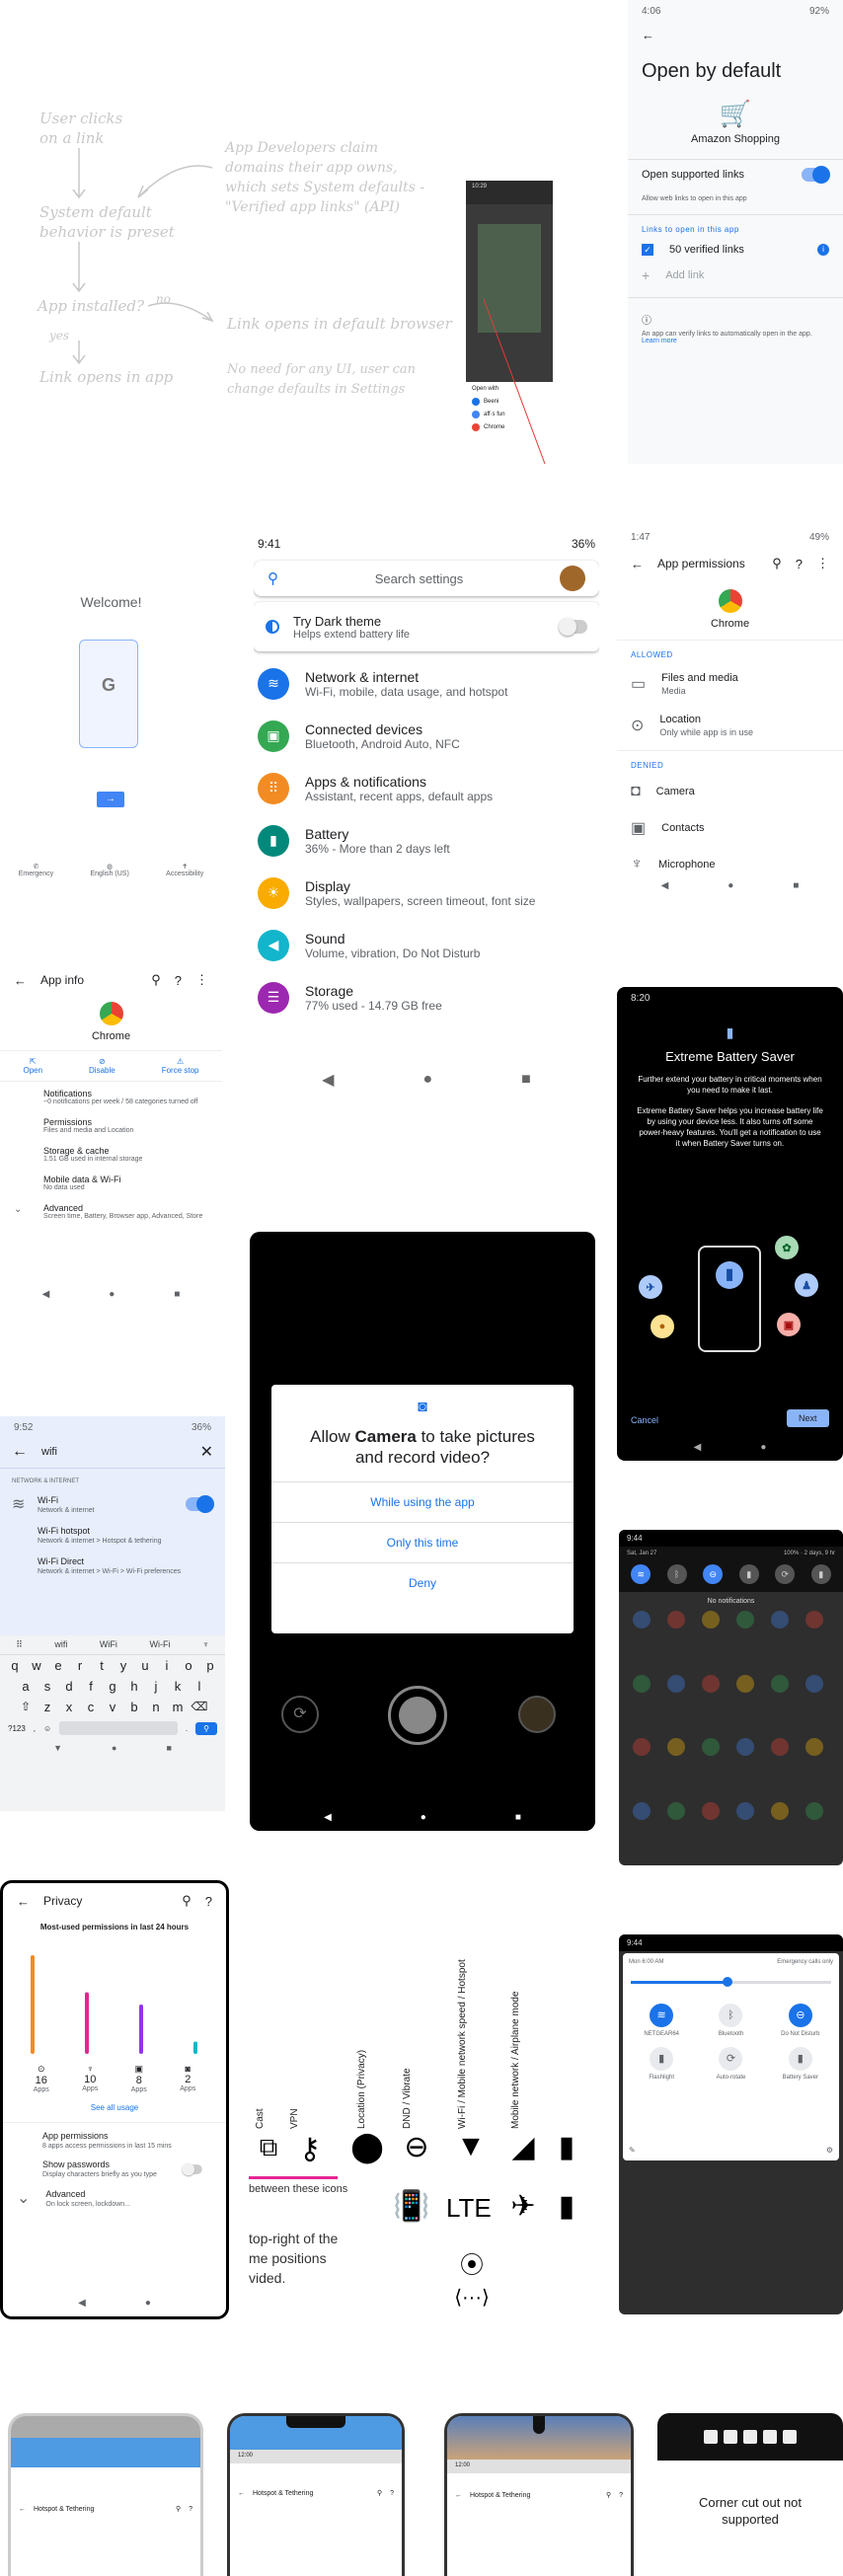 The width and height of the screenshot is (843, 2576). What do you see at coordinates (426, 840) in the screenshot?
I see `settings-item: ▮ Battery 36% - More than 2 days left` at bounding box center [426, 840].